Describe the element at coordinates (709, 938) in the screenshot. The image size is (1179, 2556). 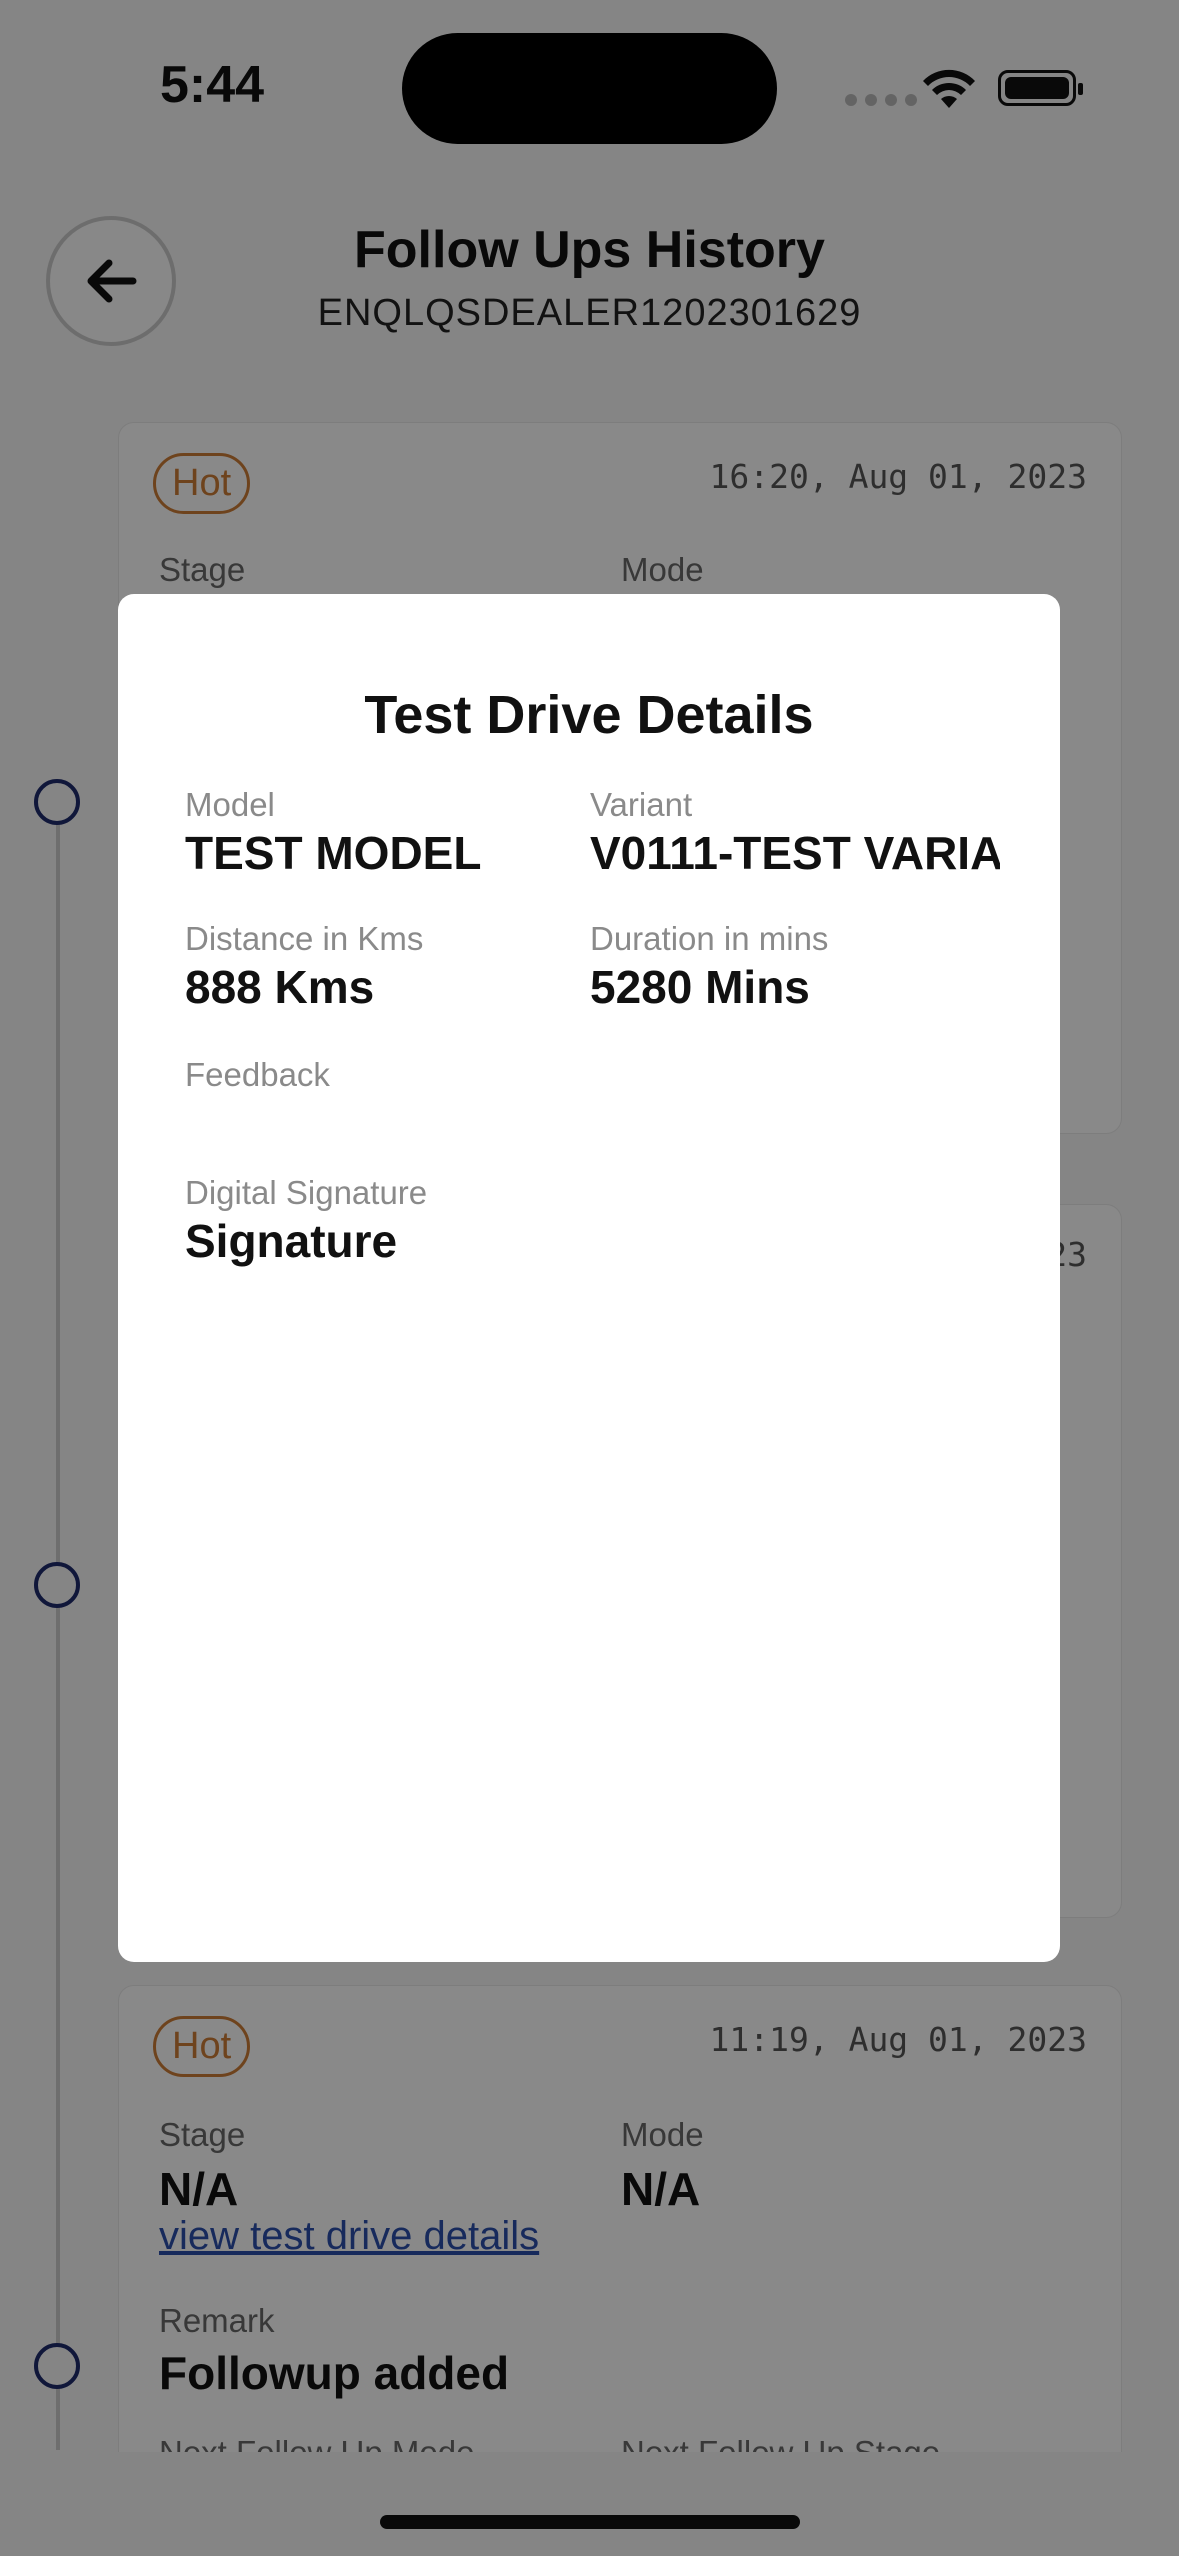
I see `duration-label: Duration in mins` at that location.